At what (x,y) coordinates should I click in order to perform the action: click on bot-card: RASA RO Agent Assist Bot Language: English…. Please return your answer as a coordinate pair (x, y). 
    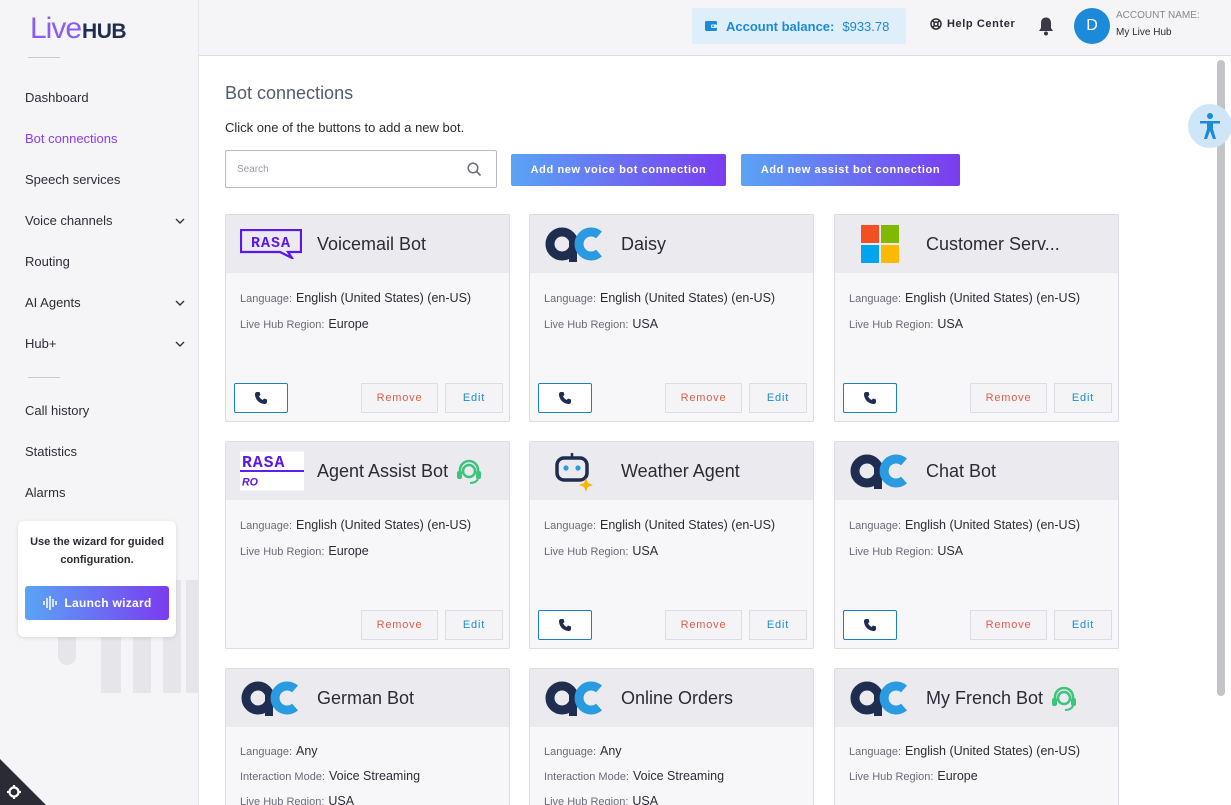
    Looking at the image, I should click on (367, 545).